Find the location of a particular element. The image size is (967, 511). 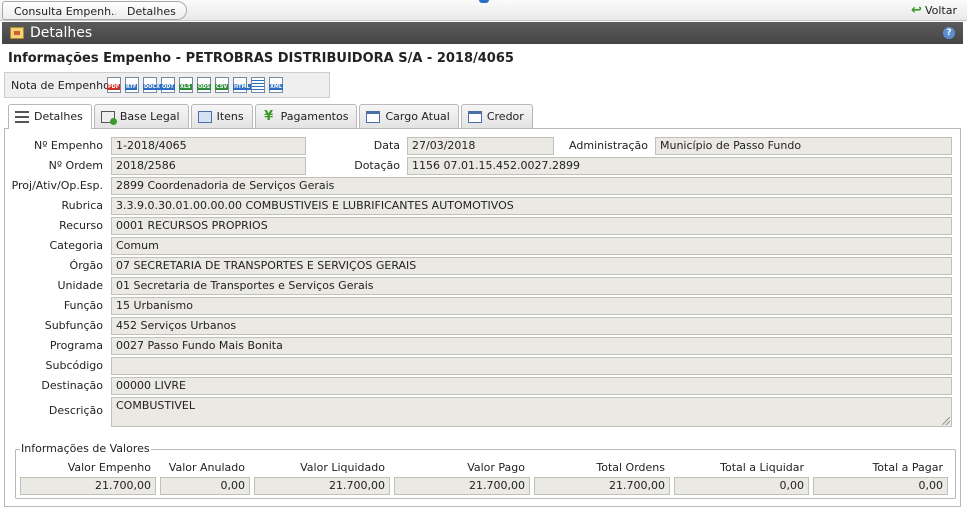

total-liquidar-field: 0,00 is located at coordinates (741, 486).